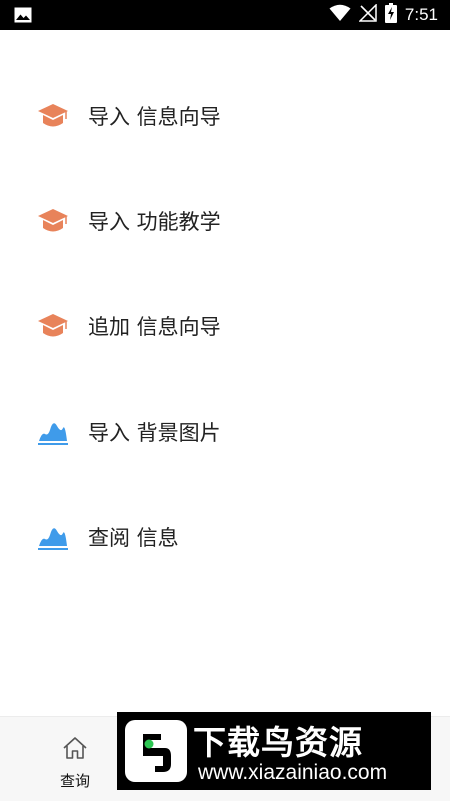 The width and height of the screenshot is (450, 801). What do you see at coordinates (367, 14) in the screenshot?
I see `no-signal-icon` at bounding box center [367, 14].